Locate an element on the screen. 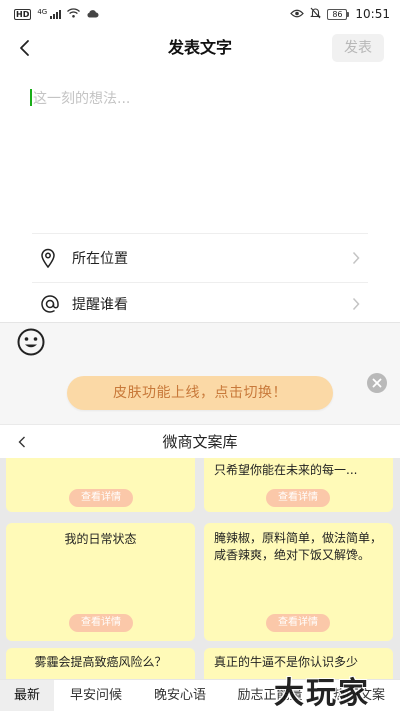 This screenshot has width=400, height=711. status-left: HD 4G is located at coordinates (56, 14).